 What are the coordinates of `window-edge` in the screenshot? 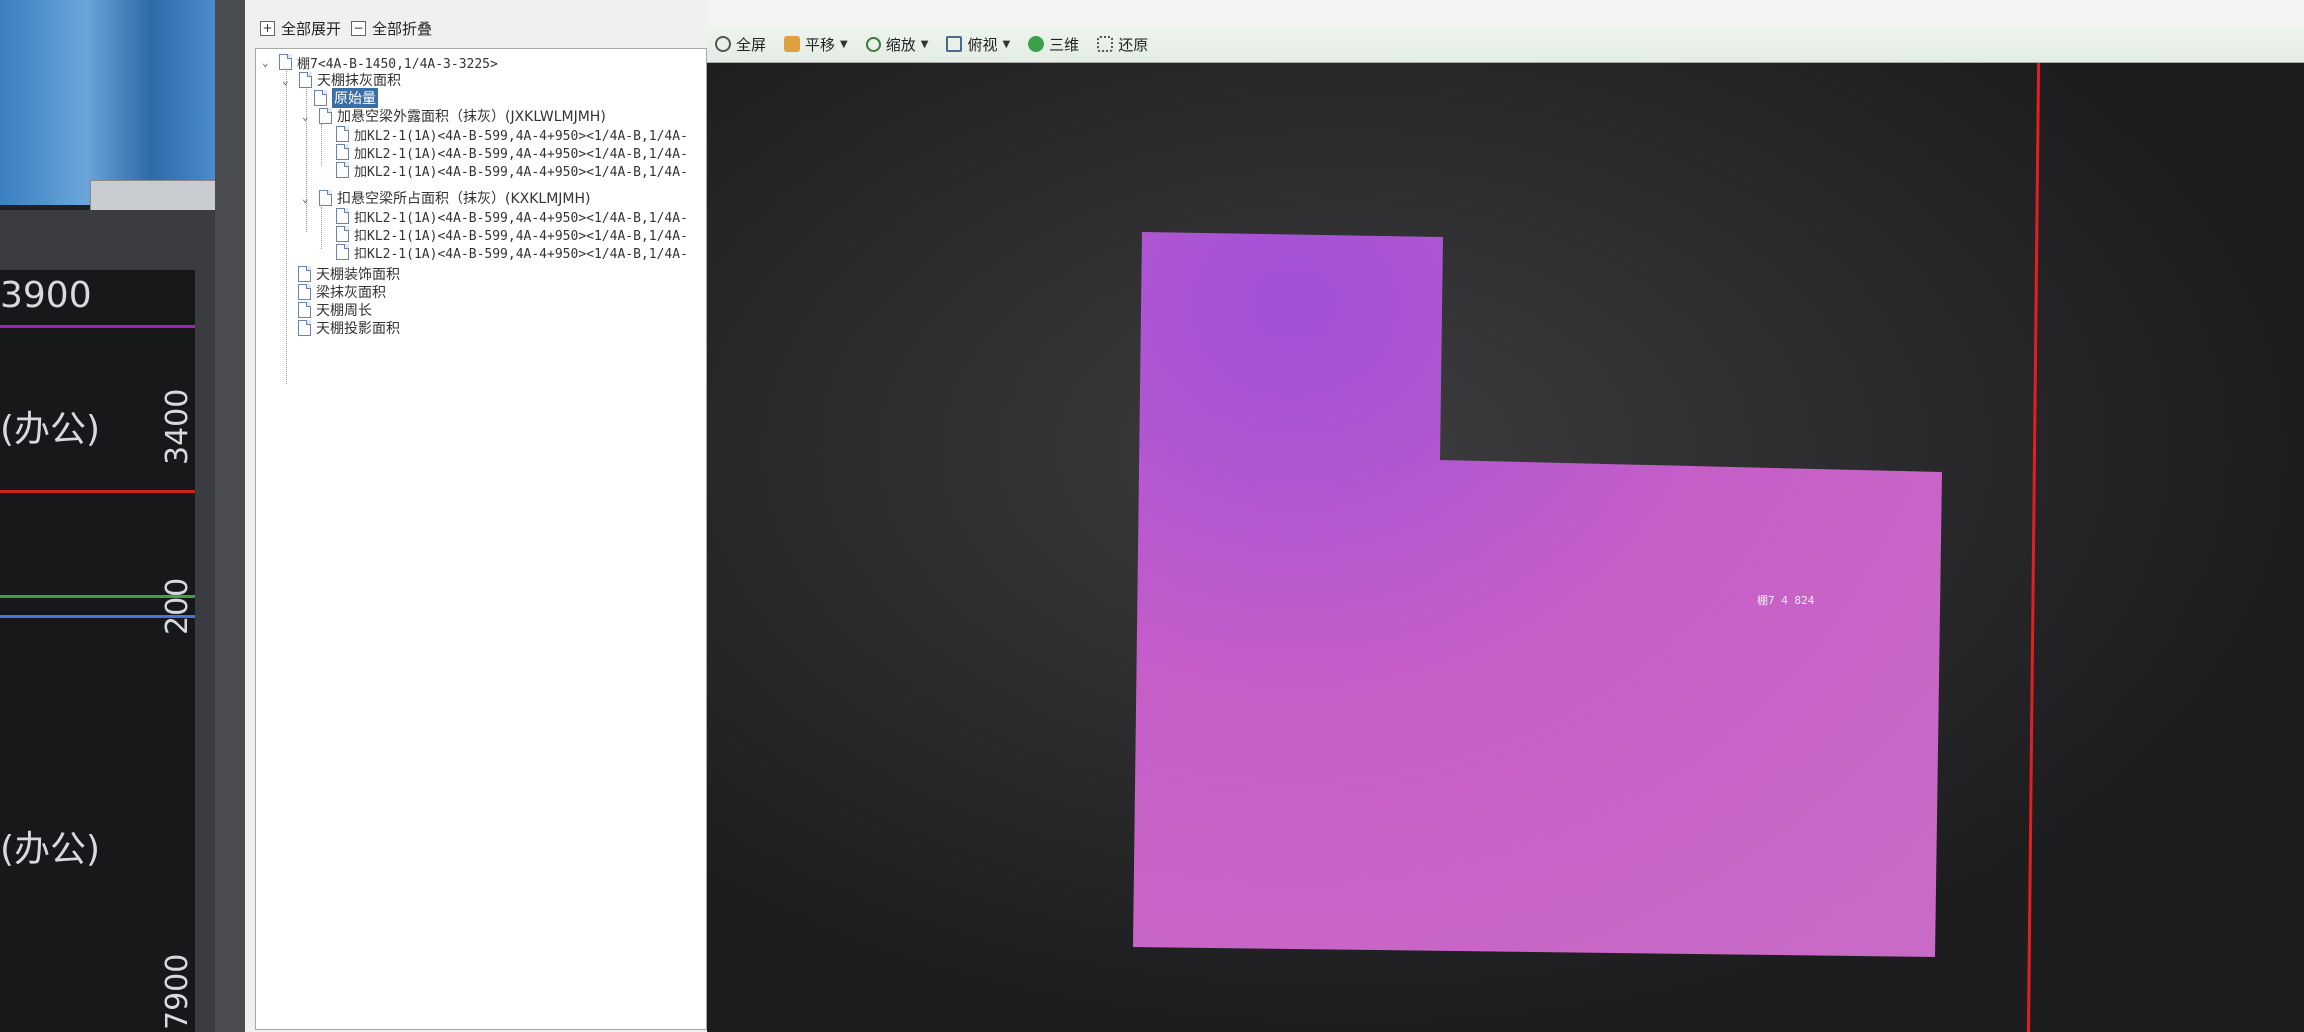 It's located at (230, 516).